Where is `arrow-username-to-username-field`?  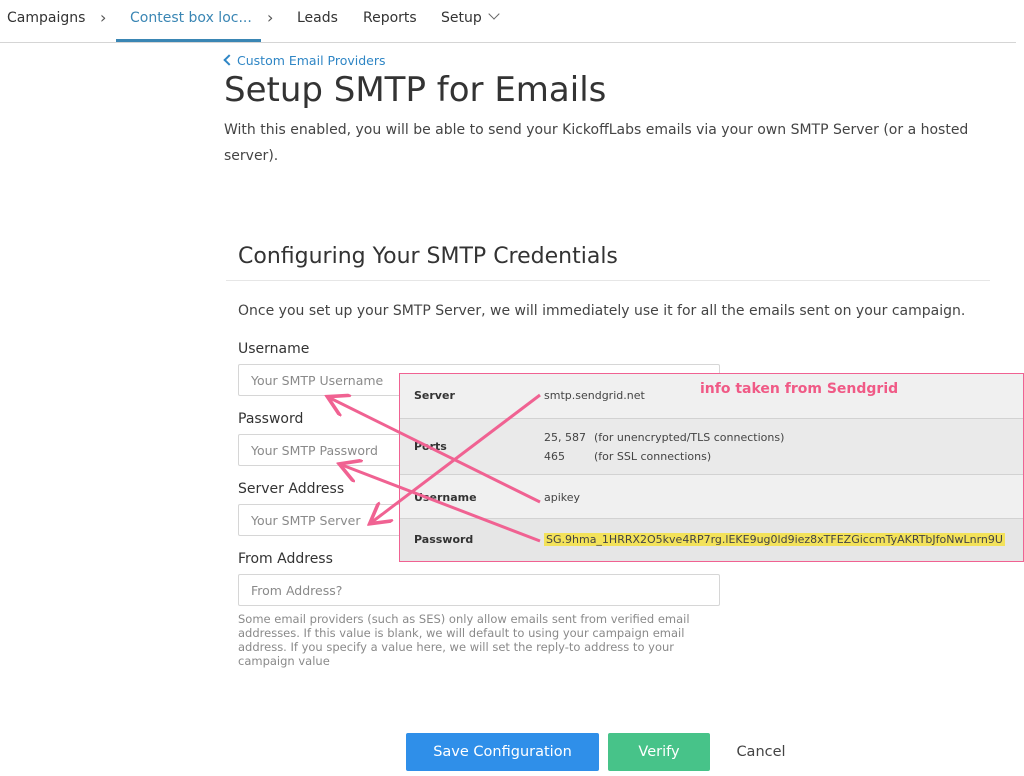
arrow-username-to-username-field is located at coordinates (435, 451).